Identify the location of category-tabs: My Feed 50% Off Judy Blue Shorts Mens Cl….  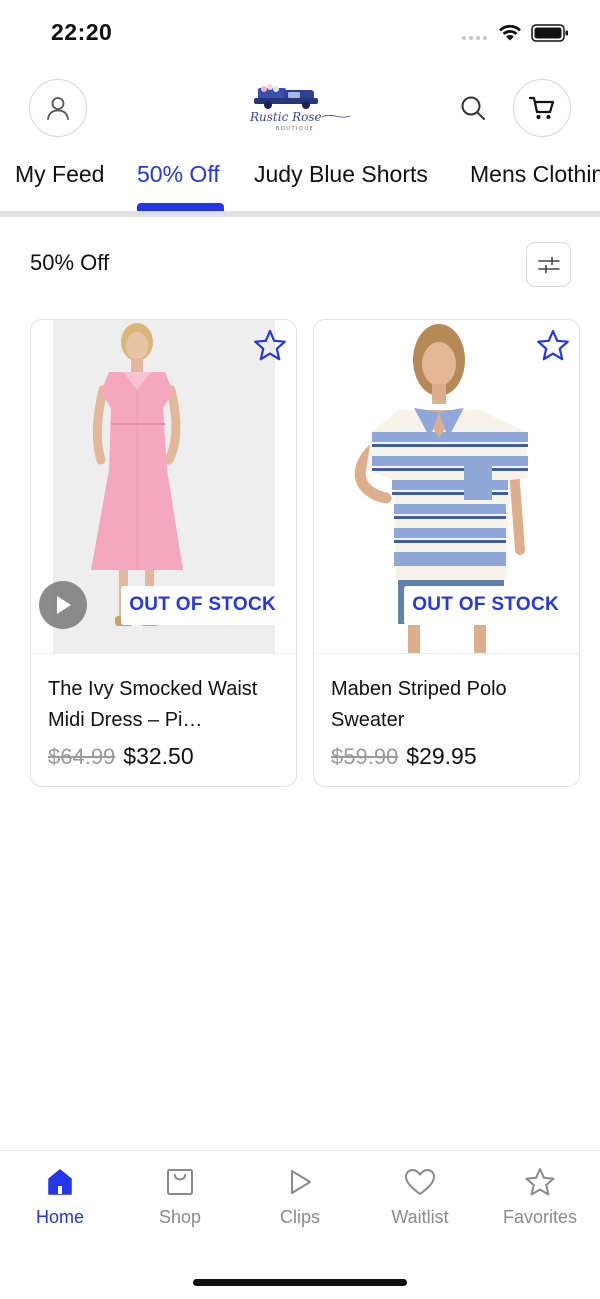
(300, 184).